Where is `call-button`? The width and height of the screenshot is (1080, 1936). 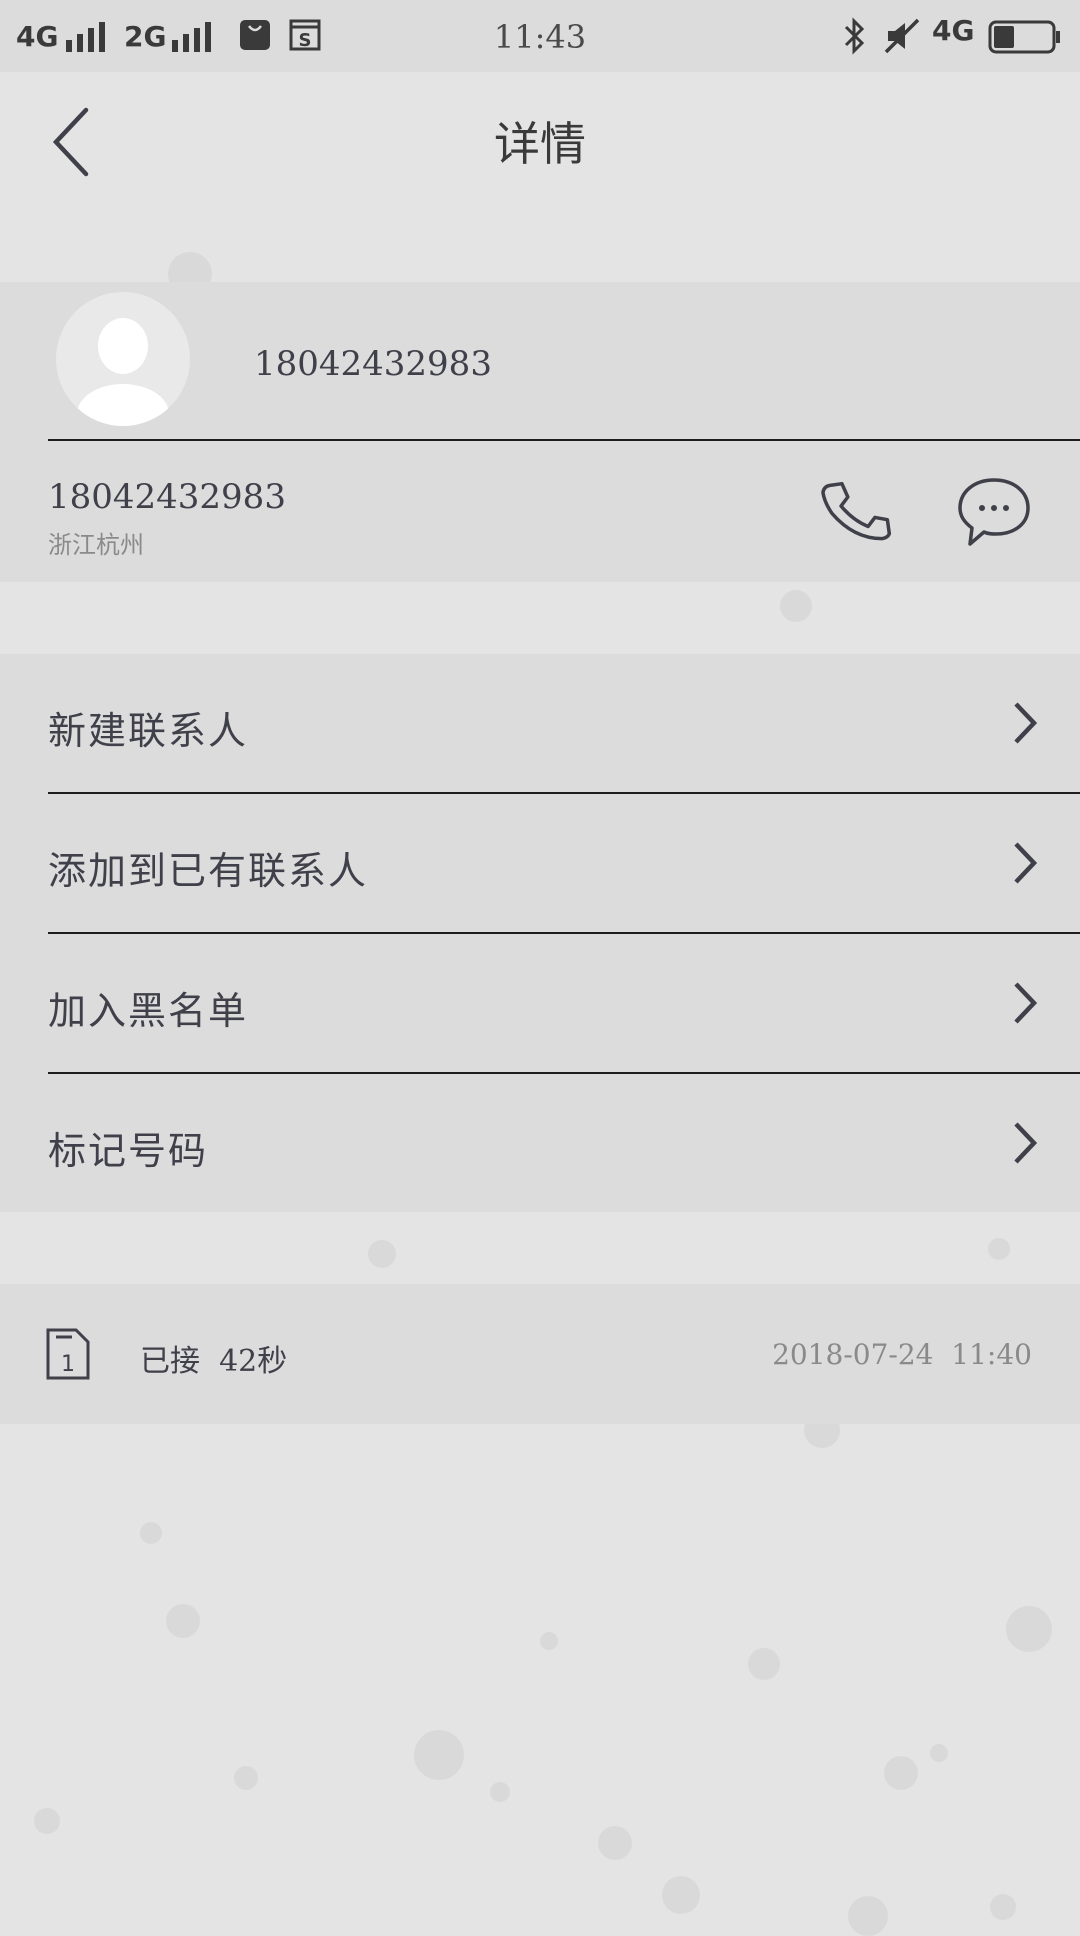
call-button is located at coordinates (856, 512).